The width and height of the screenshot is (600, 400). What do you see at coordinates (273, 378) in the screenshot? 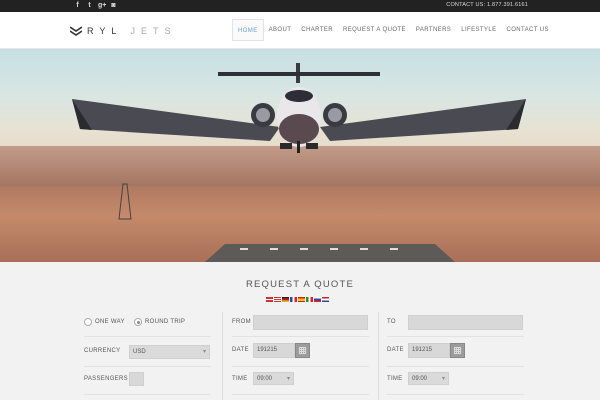
I see `departure-time-select: 09:00` at bounding box center [273, 378].